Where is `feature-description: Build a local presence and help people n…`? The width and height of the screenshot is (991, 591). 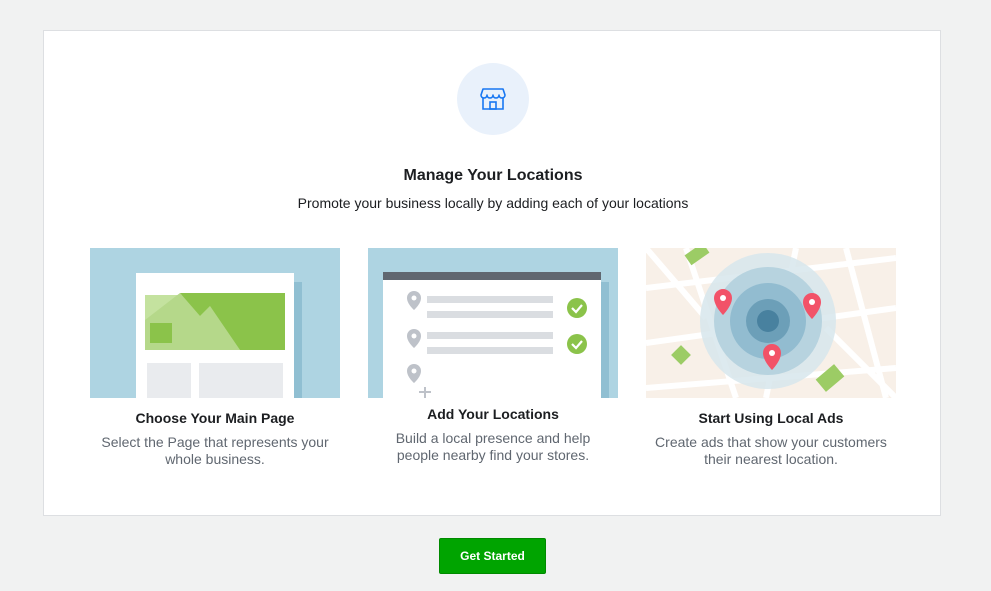 feature-description: Build a local presence and help people n… is located at coordinates (493, 446).